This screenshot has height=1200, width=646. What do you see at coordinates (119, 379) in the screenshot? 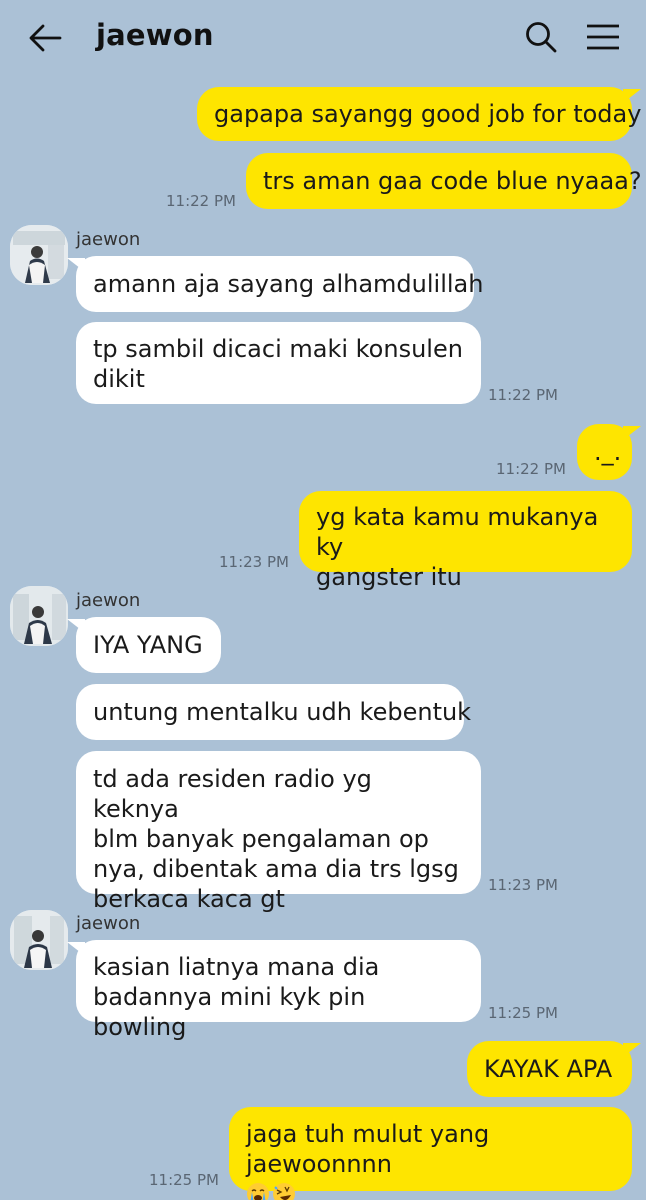
I see `message-text-line: dikit` at bounding box center [119, 379].